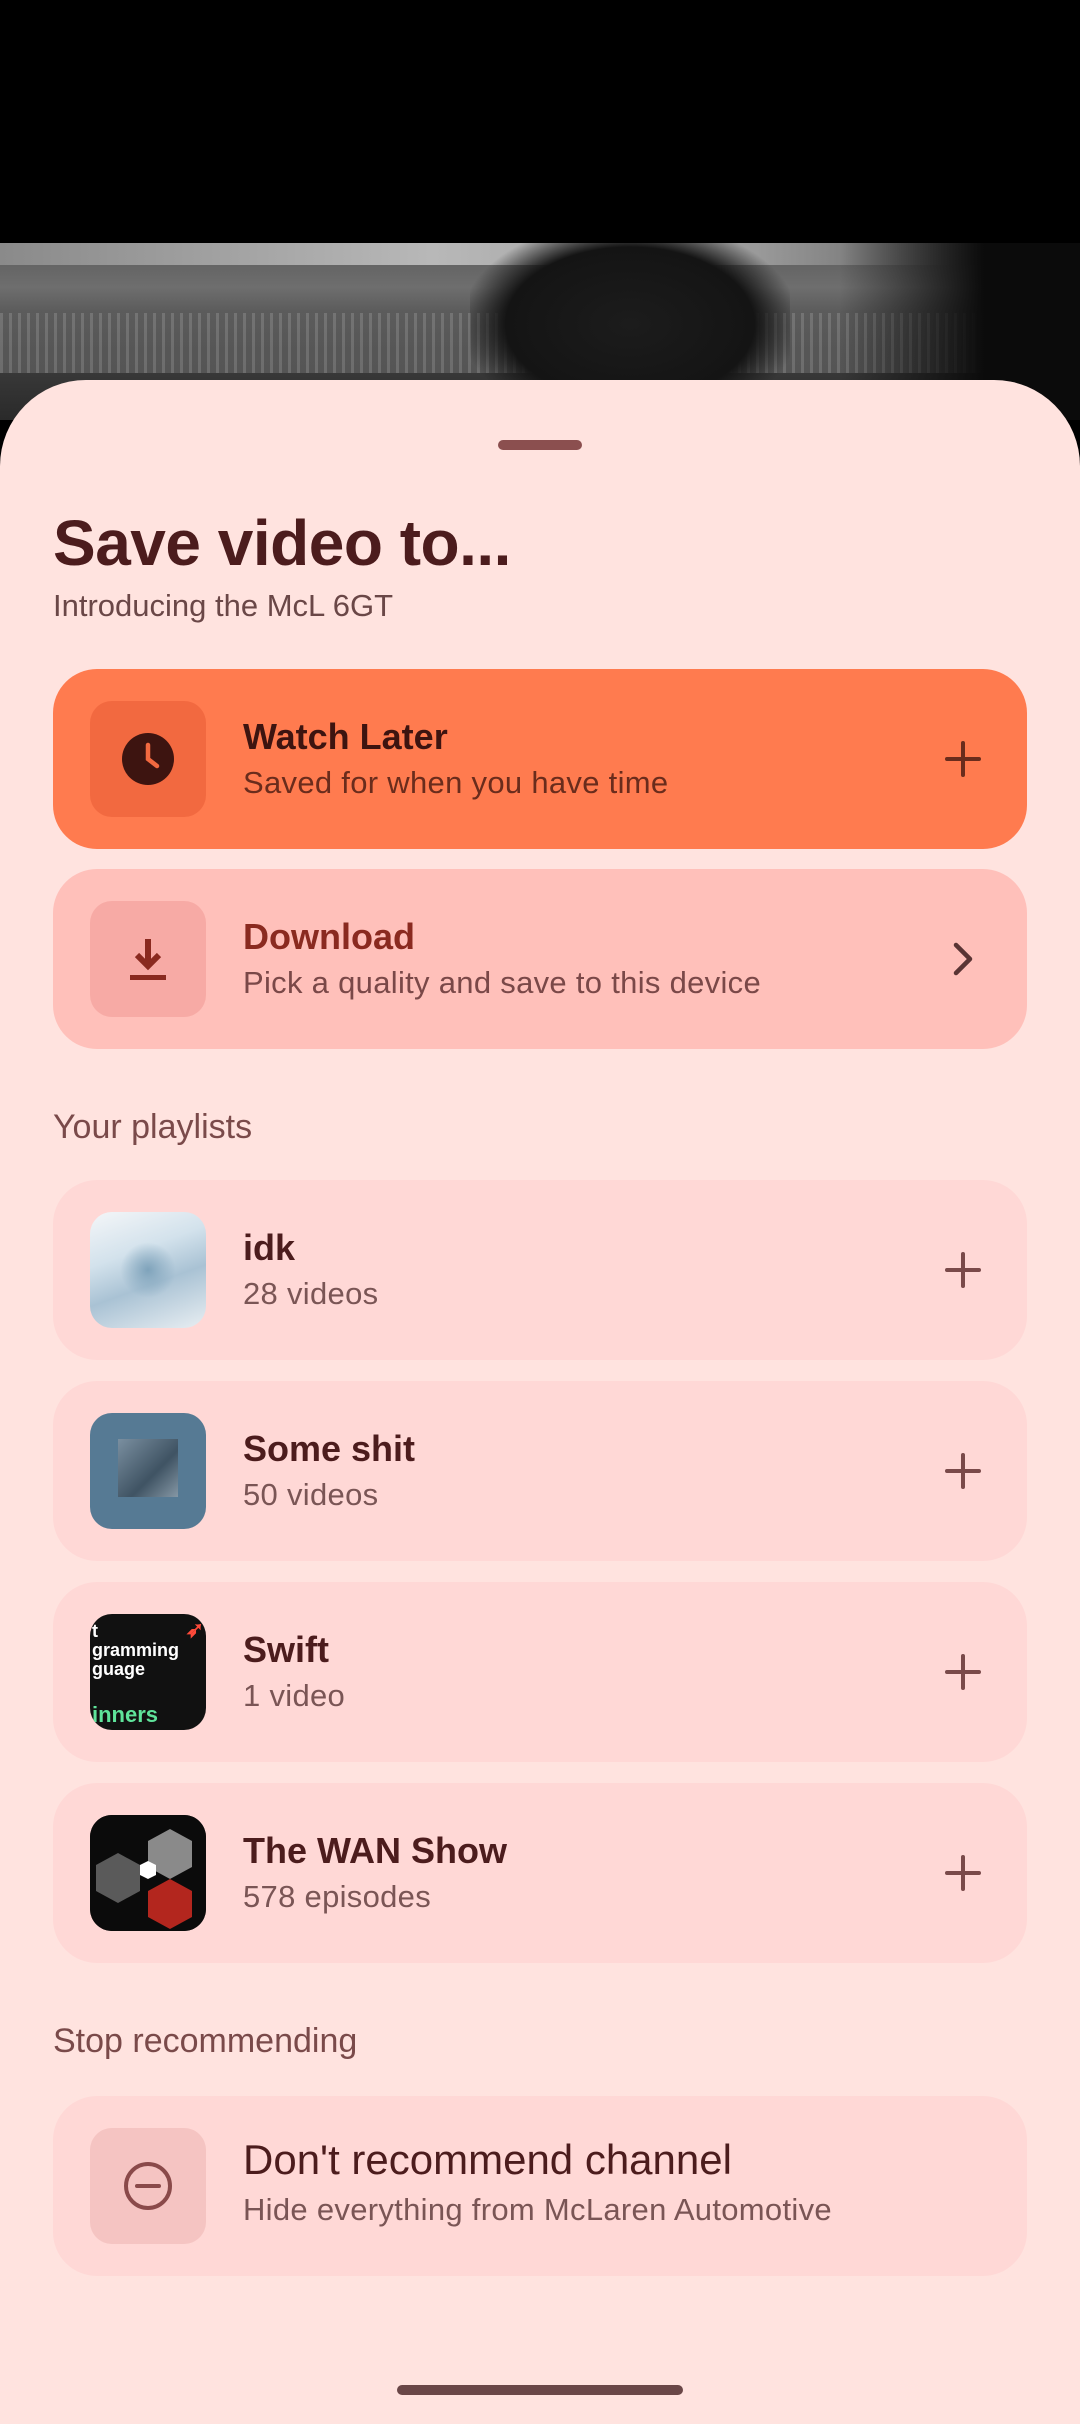 This screenshot has height=2424, width=1080. I want to click on playlist-thumbnail: t gramming guage ➶ inners, so click(148, 1672).